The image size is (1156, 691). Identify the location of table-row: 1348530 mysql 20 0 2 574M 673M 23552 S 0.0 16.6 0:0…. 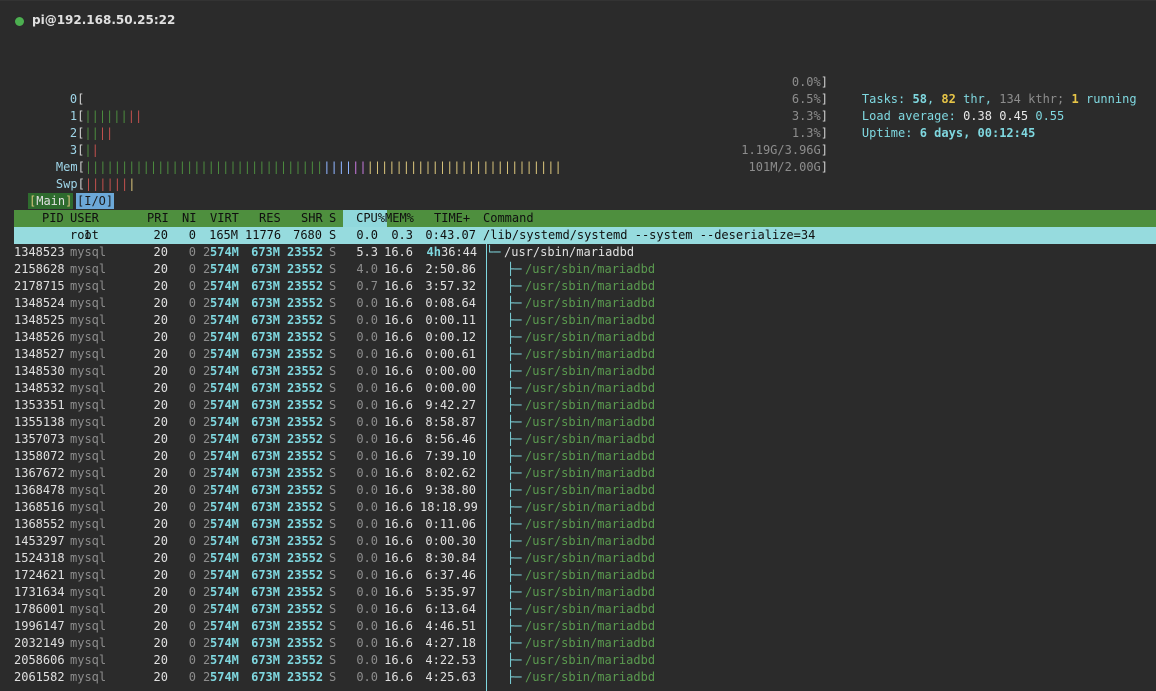
(585, 371).